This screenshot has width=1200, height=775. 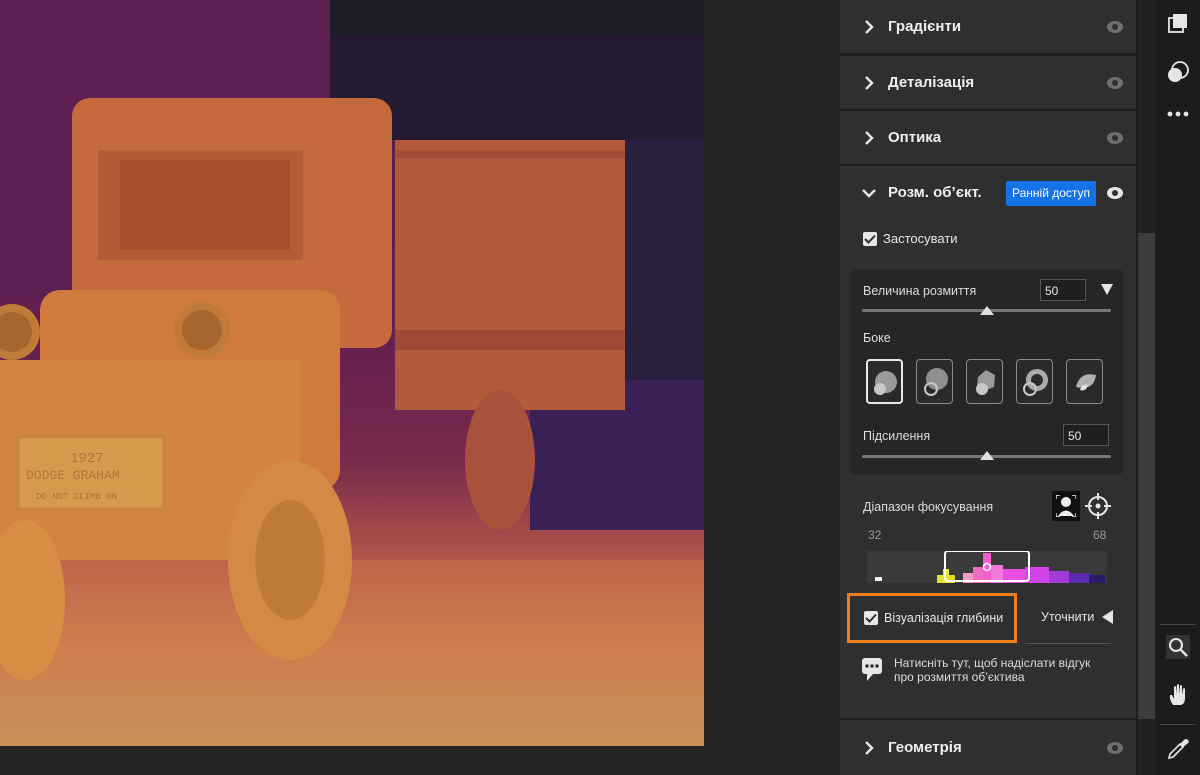 I want to click on chevron-down-icon, so click(x=869, y=193).